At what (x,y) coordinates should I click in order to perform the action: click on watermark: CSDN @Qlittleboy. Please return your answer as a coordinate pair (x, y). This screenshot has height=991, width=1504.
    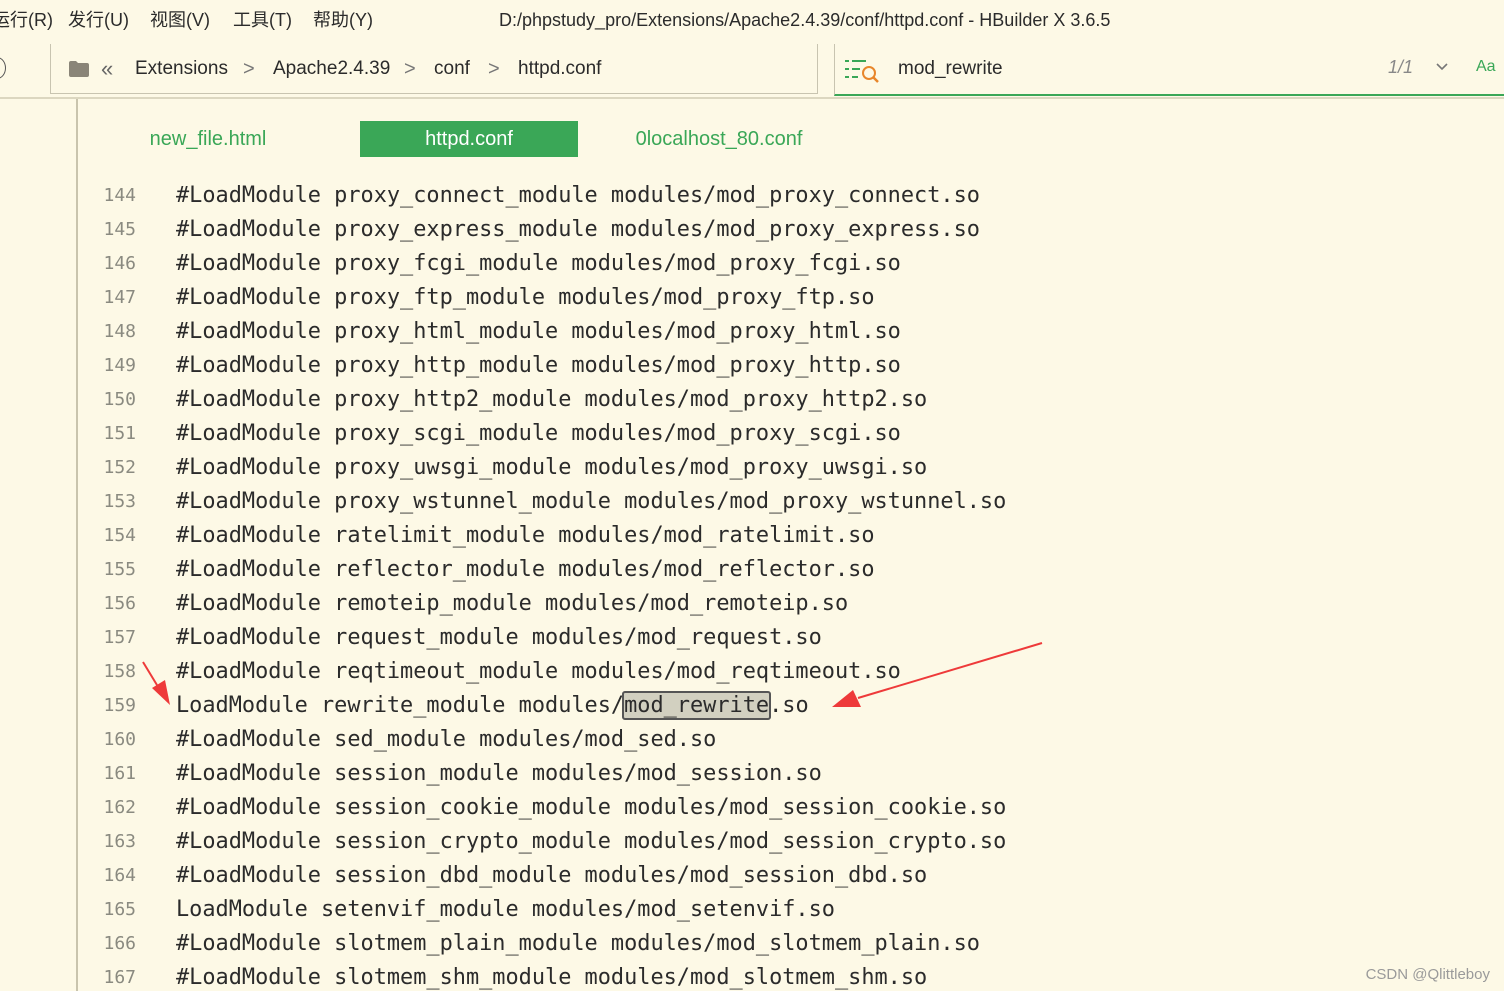
    Looking at the image, I should click on (1427, 974).